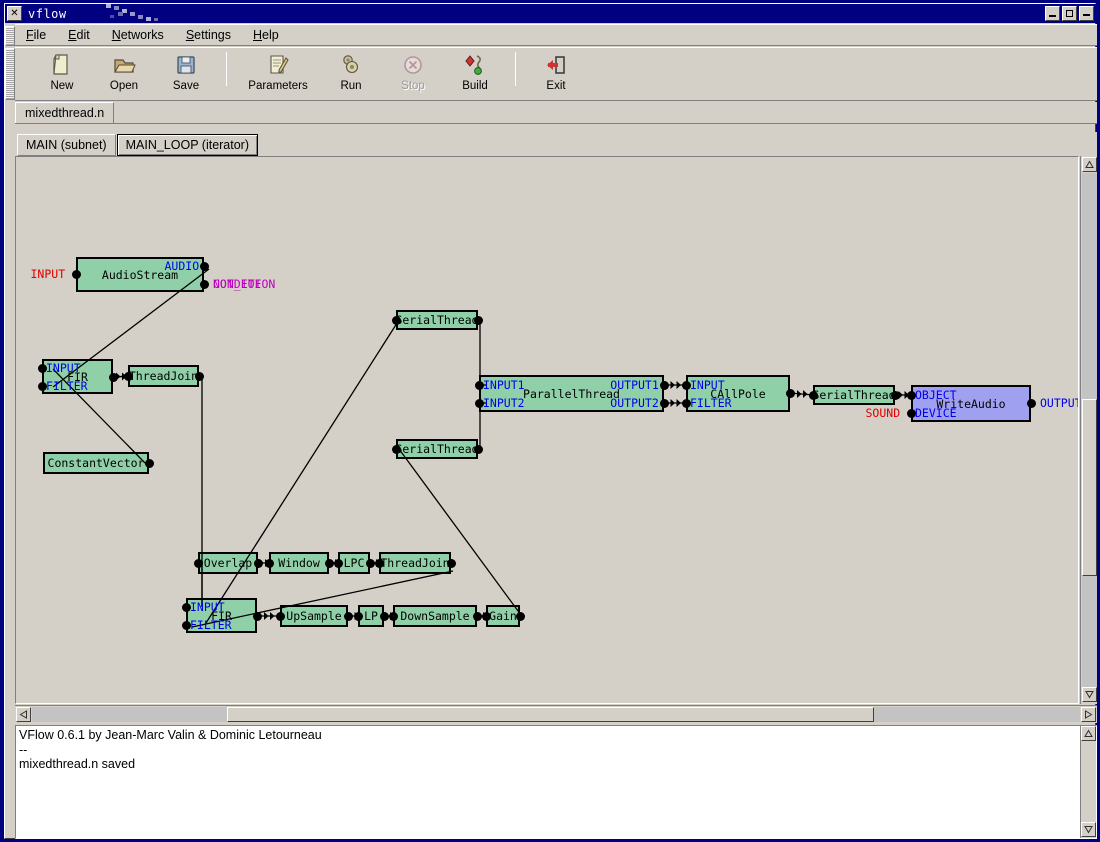 The image size is (1100, 842). I want to click on scroll-up-arrow-icon, so click(1089, 164).